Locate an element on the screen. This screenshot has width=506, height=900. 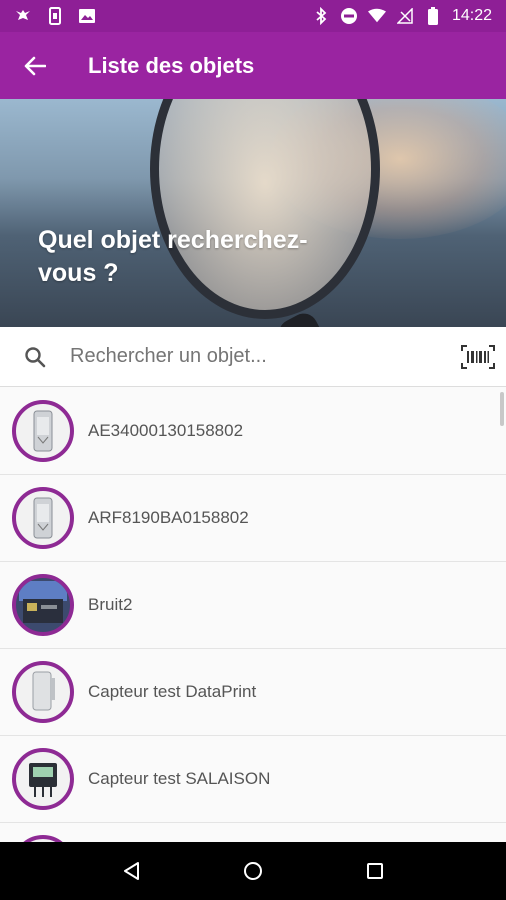
list-item: Bruit2 is located at coordinates (253, 605).